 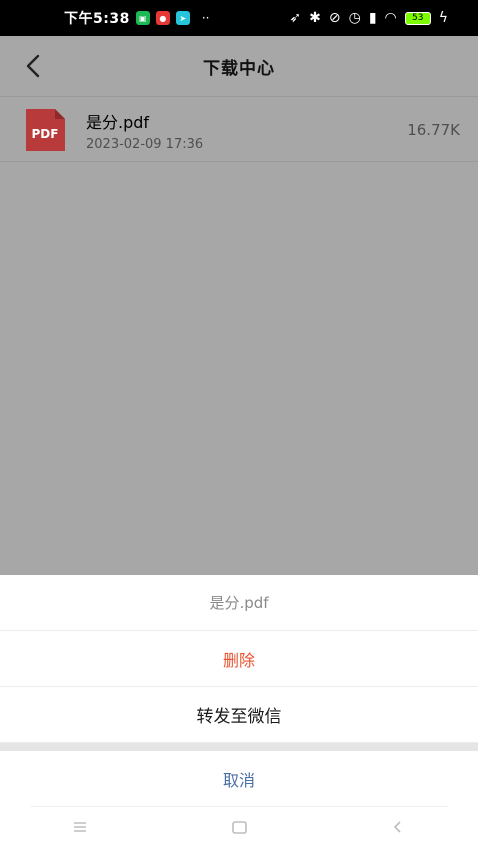 What do you see at coordinates (417, 18) in the screenshot?
I see `battery-icon: 53` at bounding box center [417, 18].